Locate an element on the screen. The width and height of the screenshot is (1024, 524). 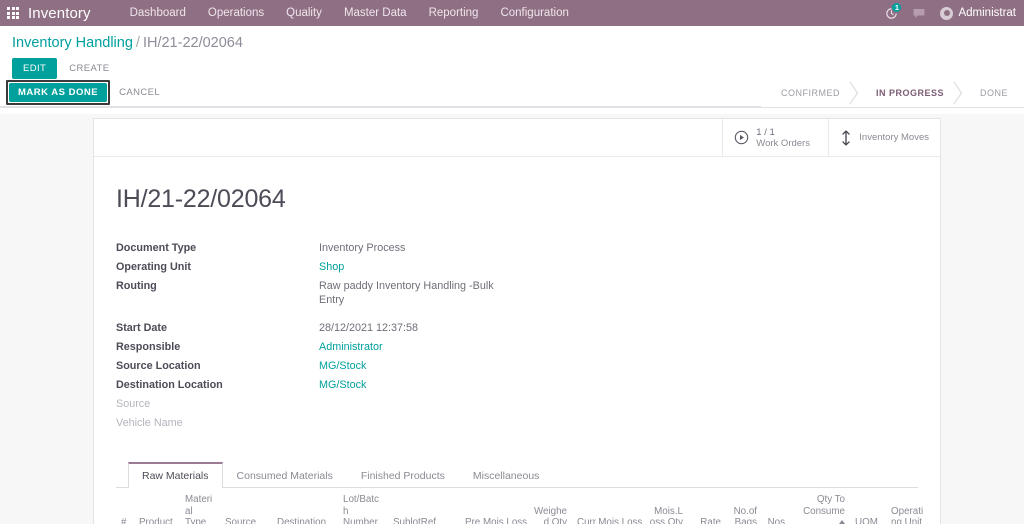
col-lot-batch-number: Lot/Batch Number is located at coordinates (363, 506).